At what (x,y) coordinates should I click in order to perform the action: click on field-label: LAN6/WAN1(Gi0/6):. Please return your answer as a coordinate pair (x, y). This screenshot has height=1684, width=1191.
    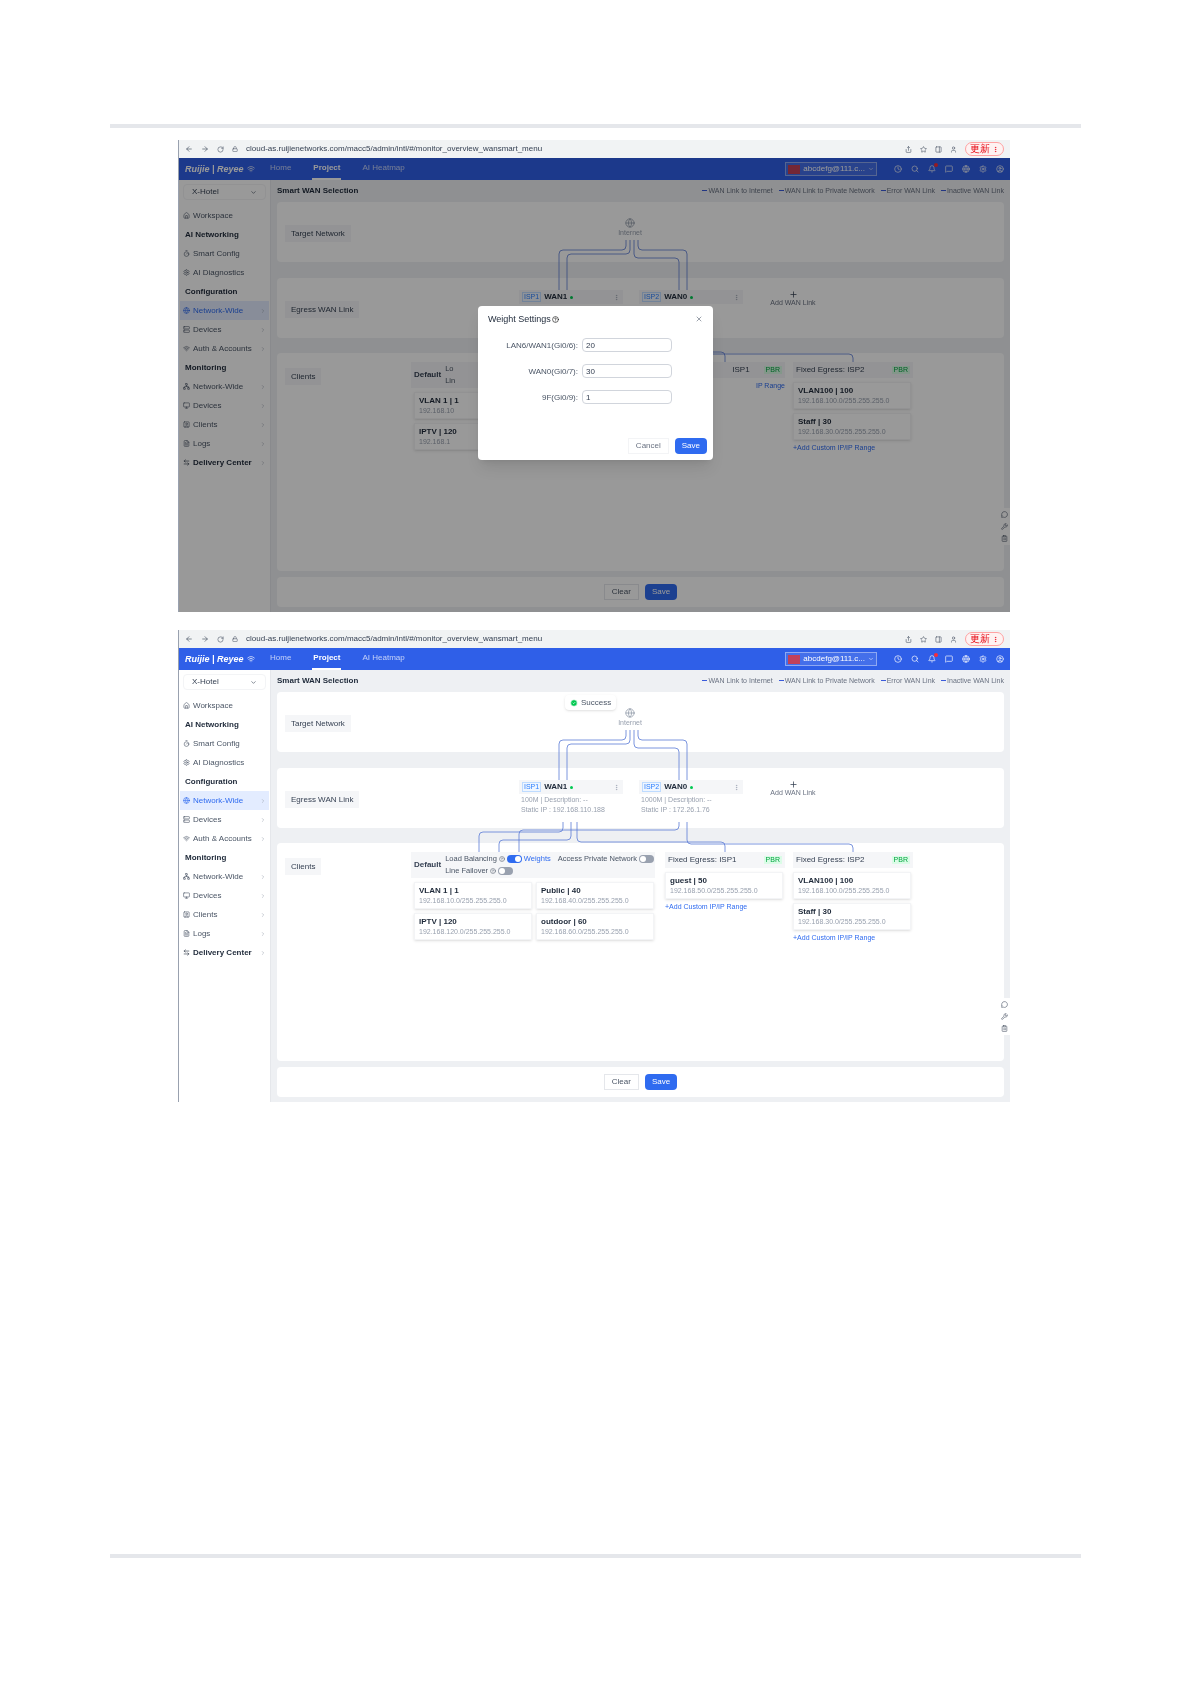
    Looking at the image, I should click on (541, 345).